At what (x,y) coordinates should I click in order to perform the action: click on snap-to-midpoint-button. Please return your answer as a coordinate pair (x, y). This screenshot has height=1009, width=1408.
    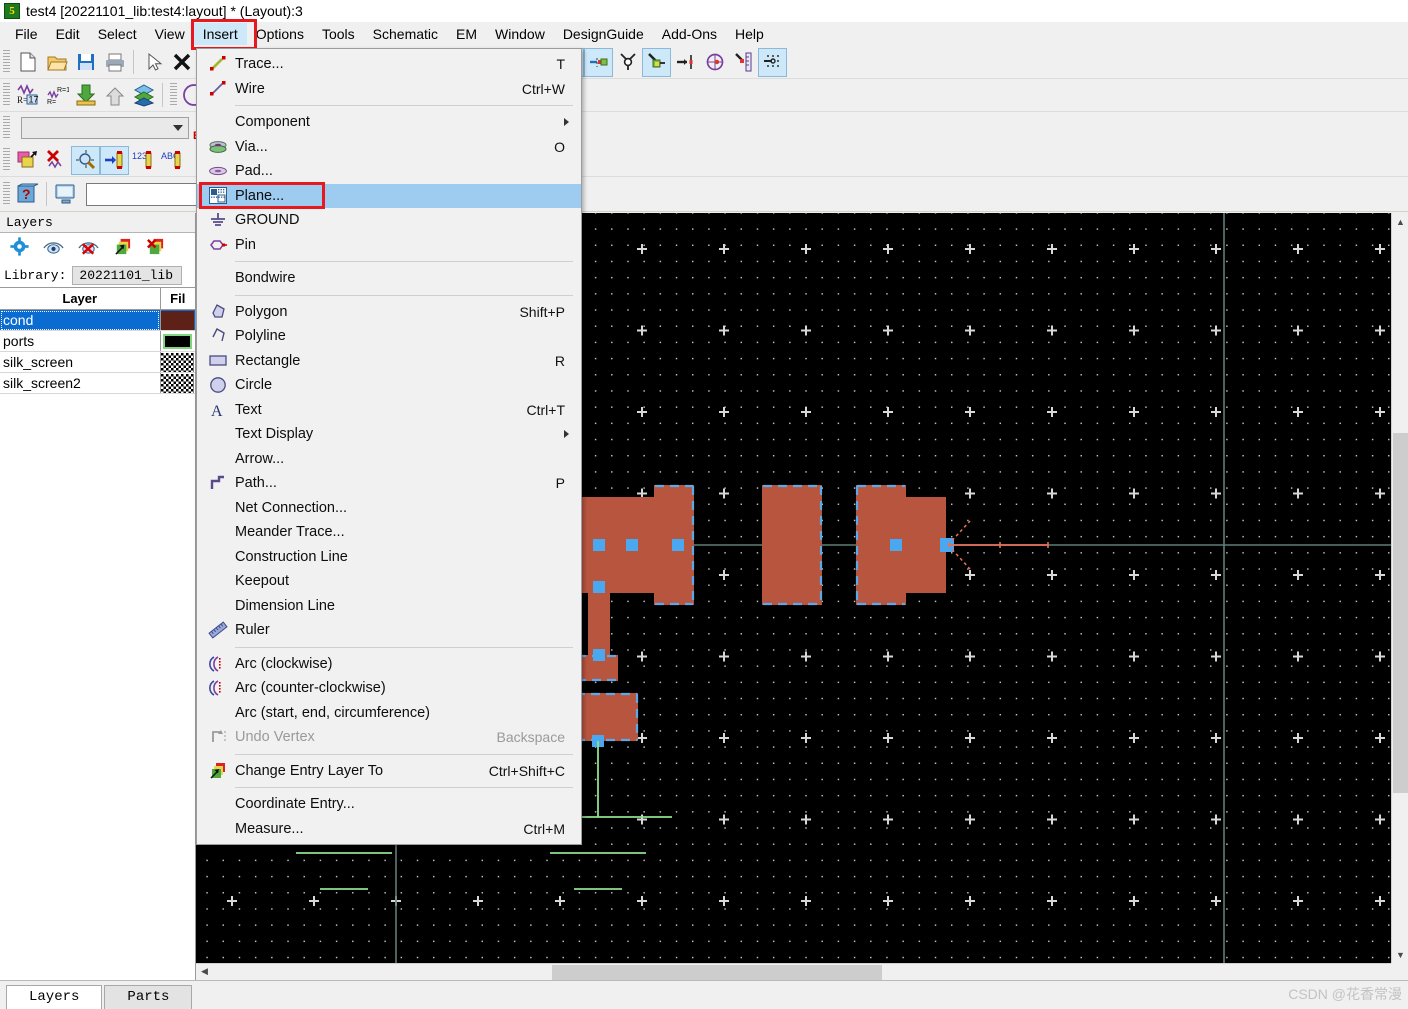
    Looking at the image, I should click on (685, 62).